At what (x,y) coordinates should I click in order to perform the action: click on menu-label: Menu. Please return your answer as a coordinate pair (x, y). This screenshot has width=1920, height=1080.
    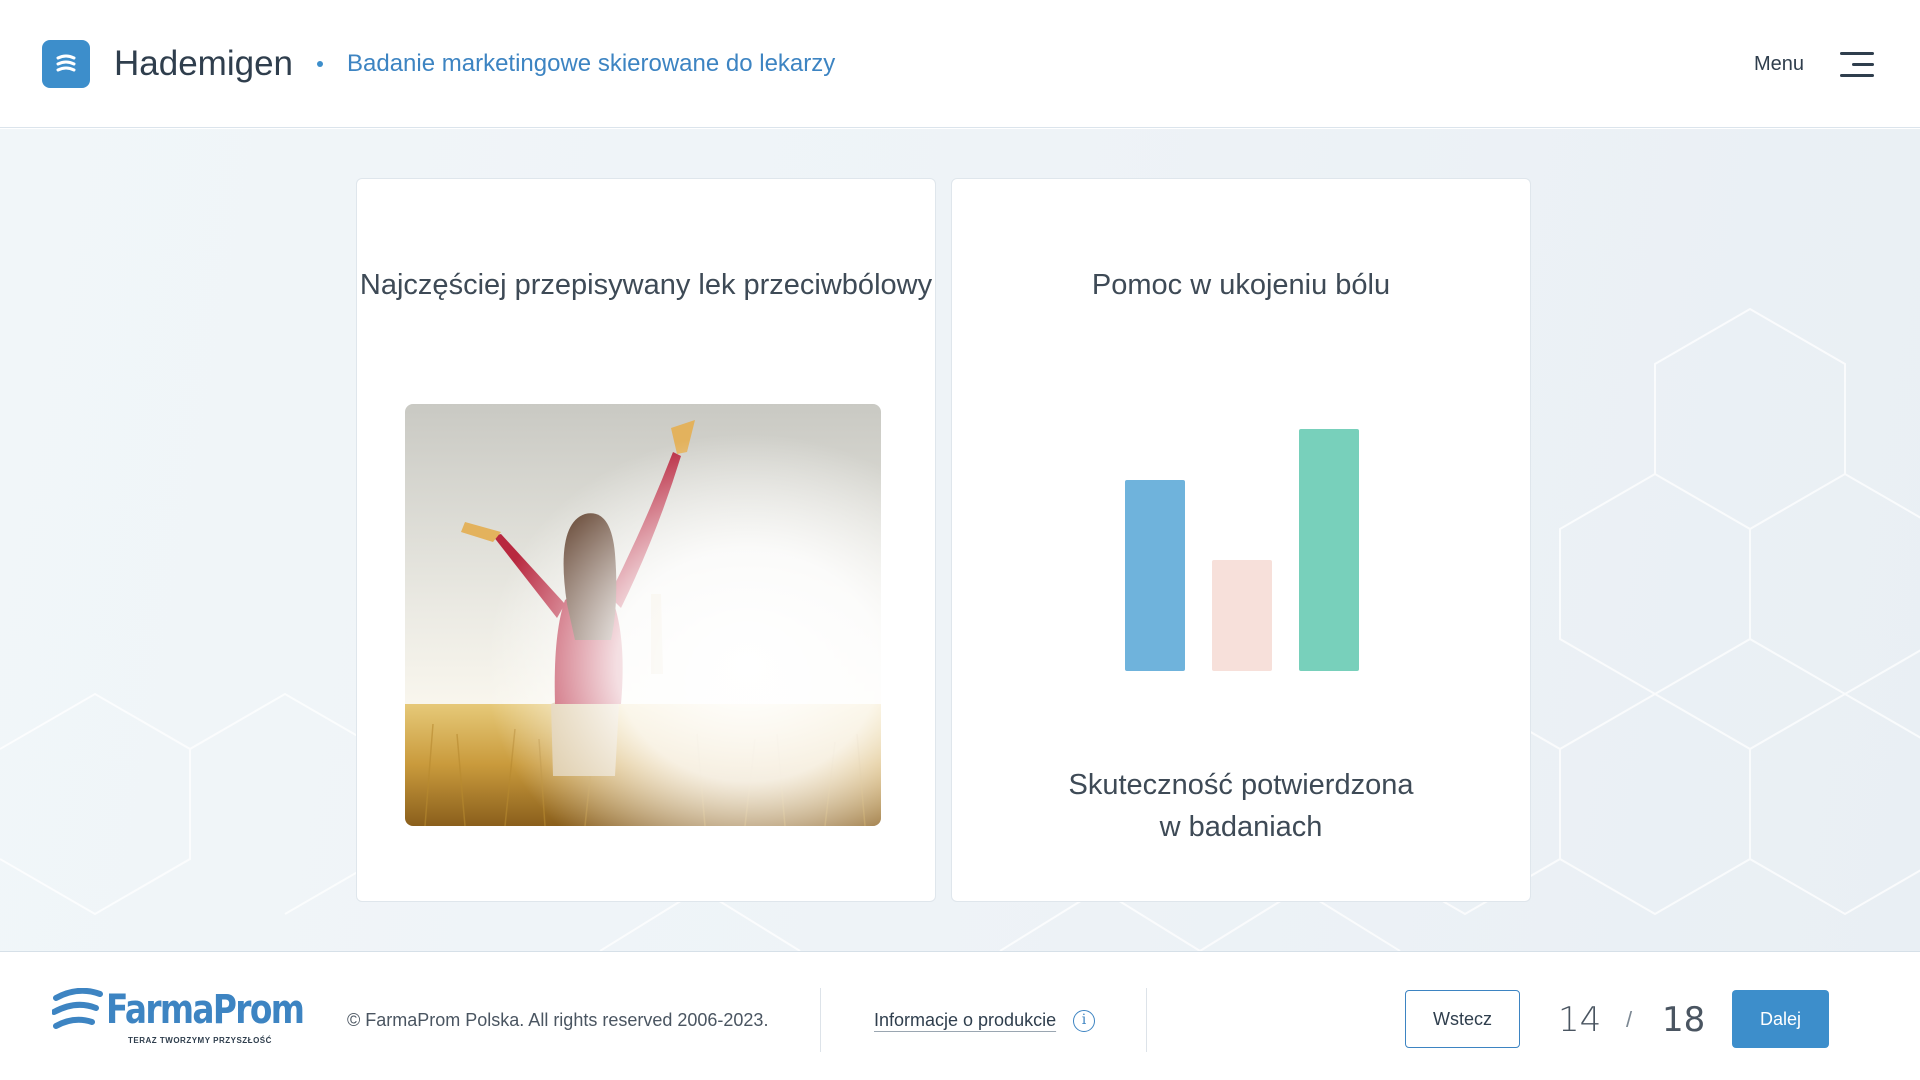
    Looking at the image, I should click on (1779, 64).